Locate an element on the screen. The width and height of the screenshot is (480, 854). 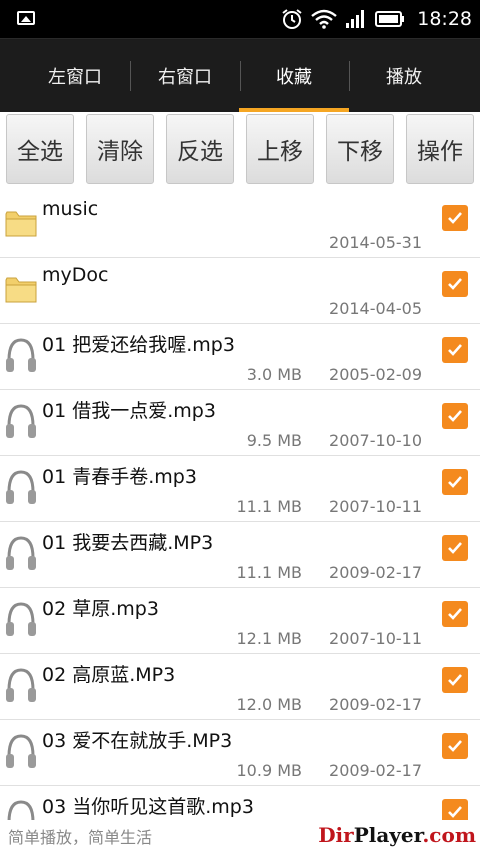
select-all-button: 全选 is located at coordinates (40, 149).